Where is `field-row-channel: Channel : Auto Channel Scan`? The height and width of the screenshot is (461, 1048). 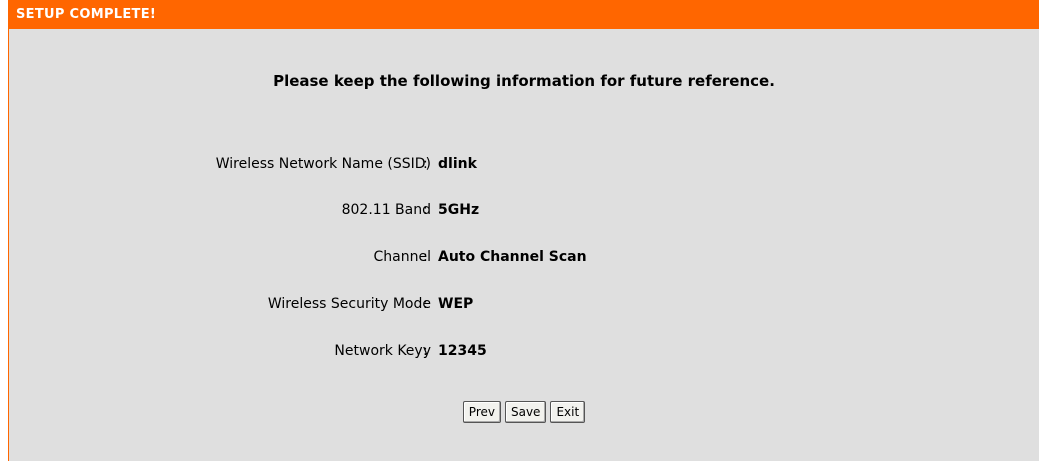
field-row-channel: Channel : Auto Channel Scan is located at coordinates (524, 260).